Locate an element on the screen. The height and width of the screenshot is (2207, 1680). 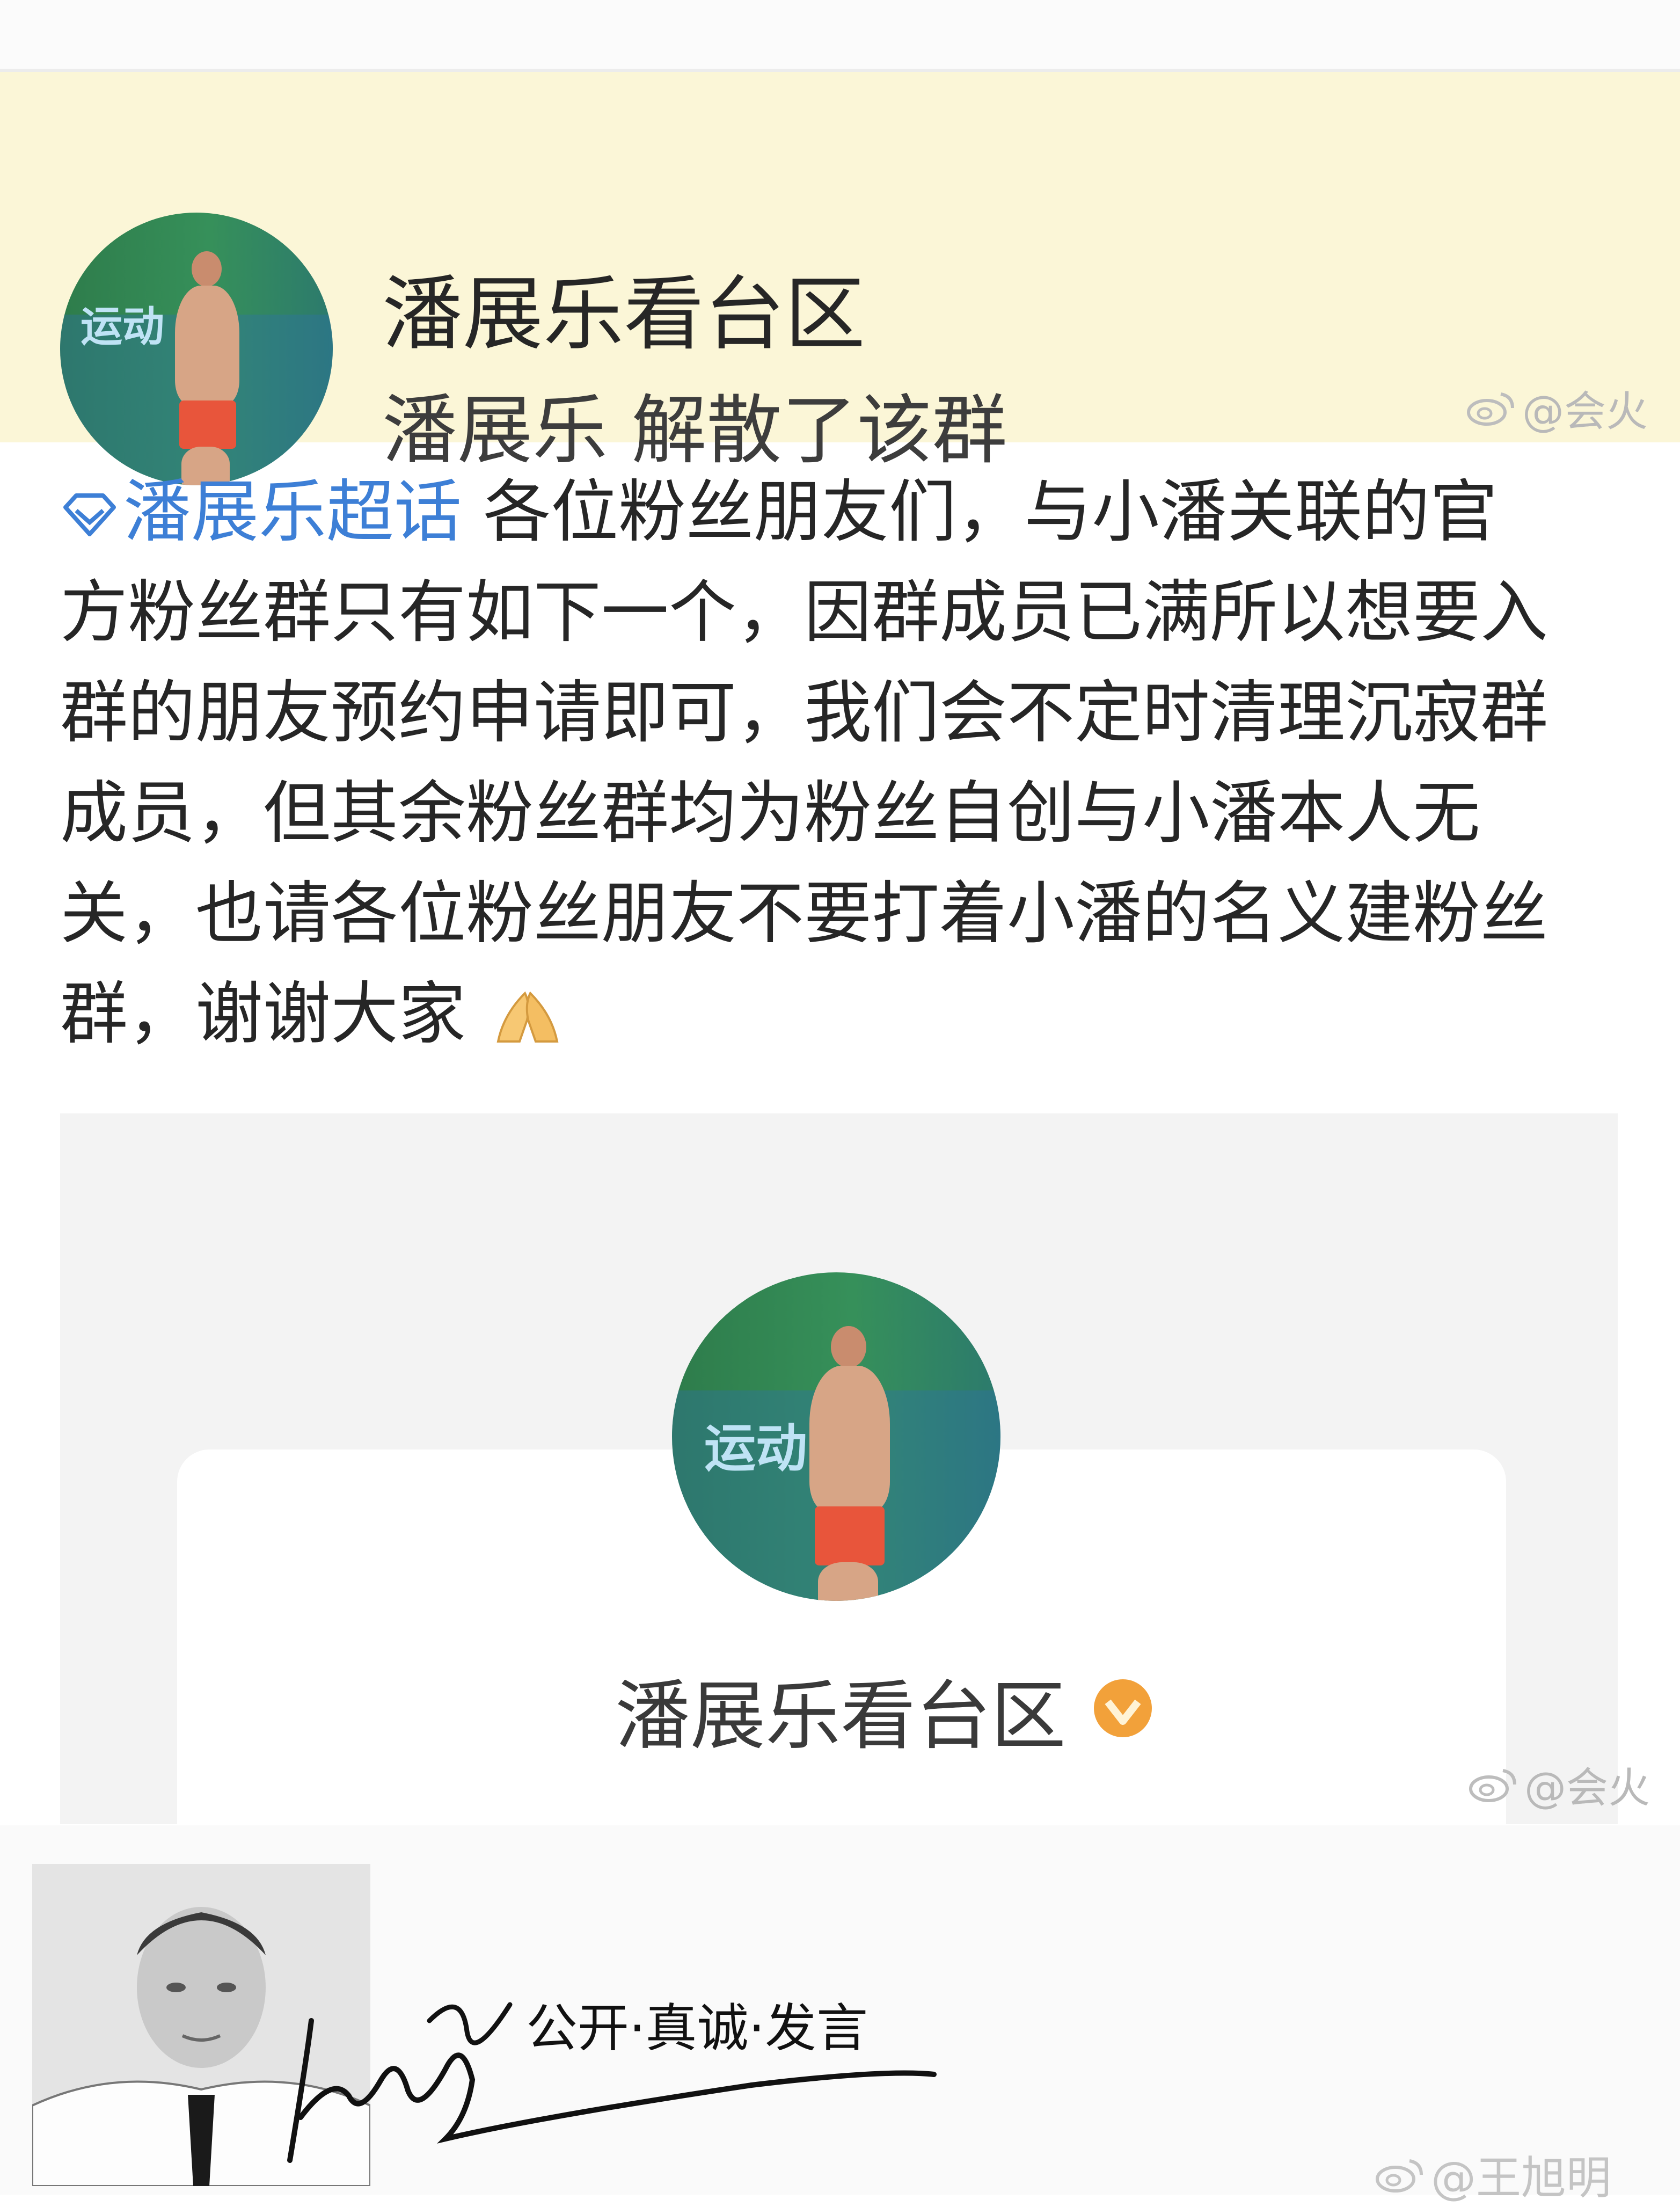
group-avatar: 运动 is located at coordinates (196, 349).